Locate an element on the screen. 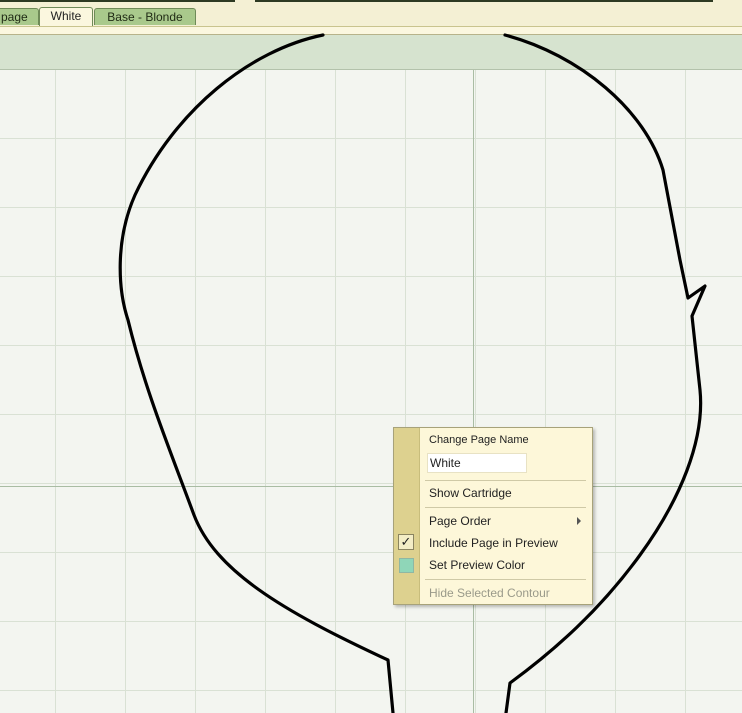 This screenshot has height=713, width=742. menu-item-set-preview-color: Set Preview Color is located at coordinates (477, 565).